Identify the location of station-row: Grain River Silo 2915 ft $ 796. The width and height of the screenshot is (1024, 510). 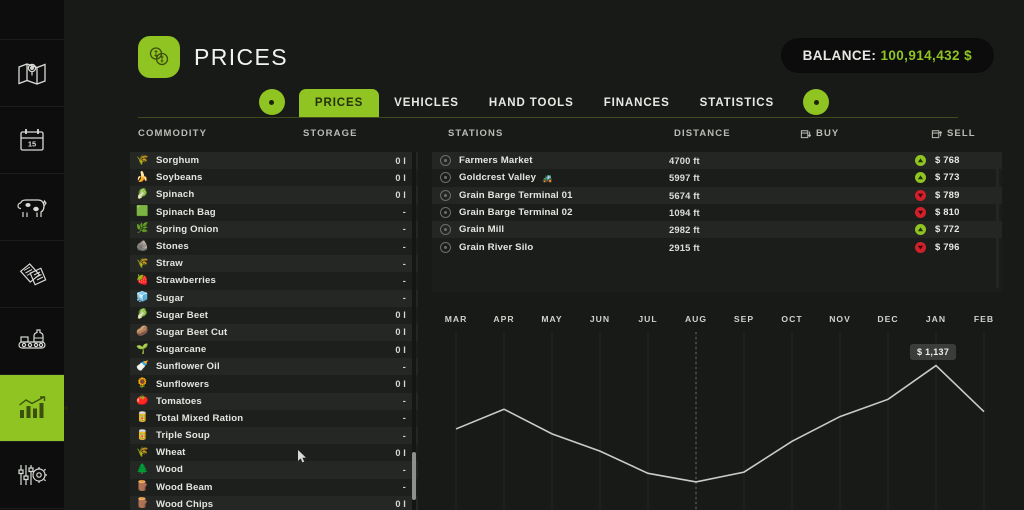
(717, 247).